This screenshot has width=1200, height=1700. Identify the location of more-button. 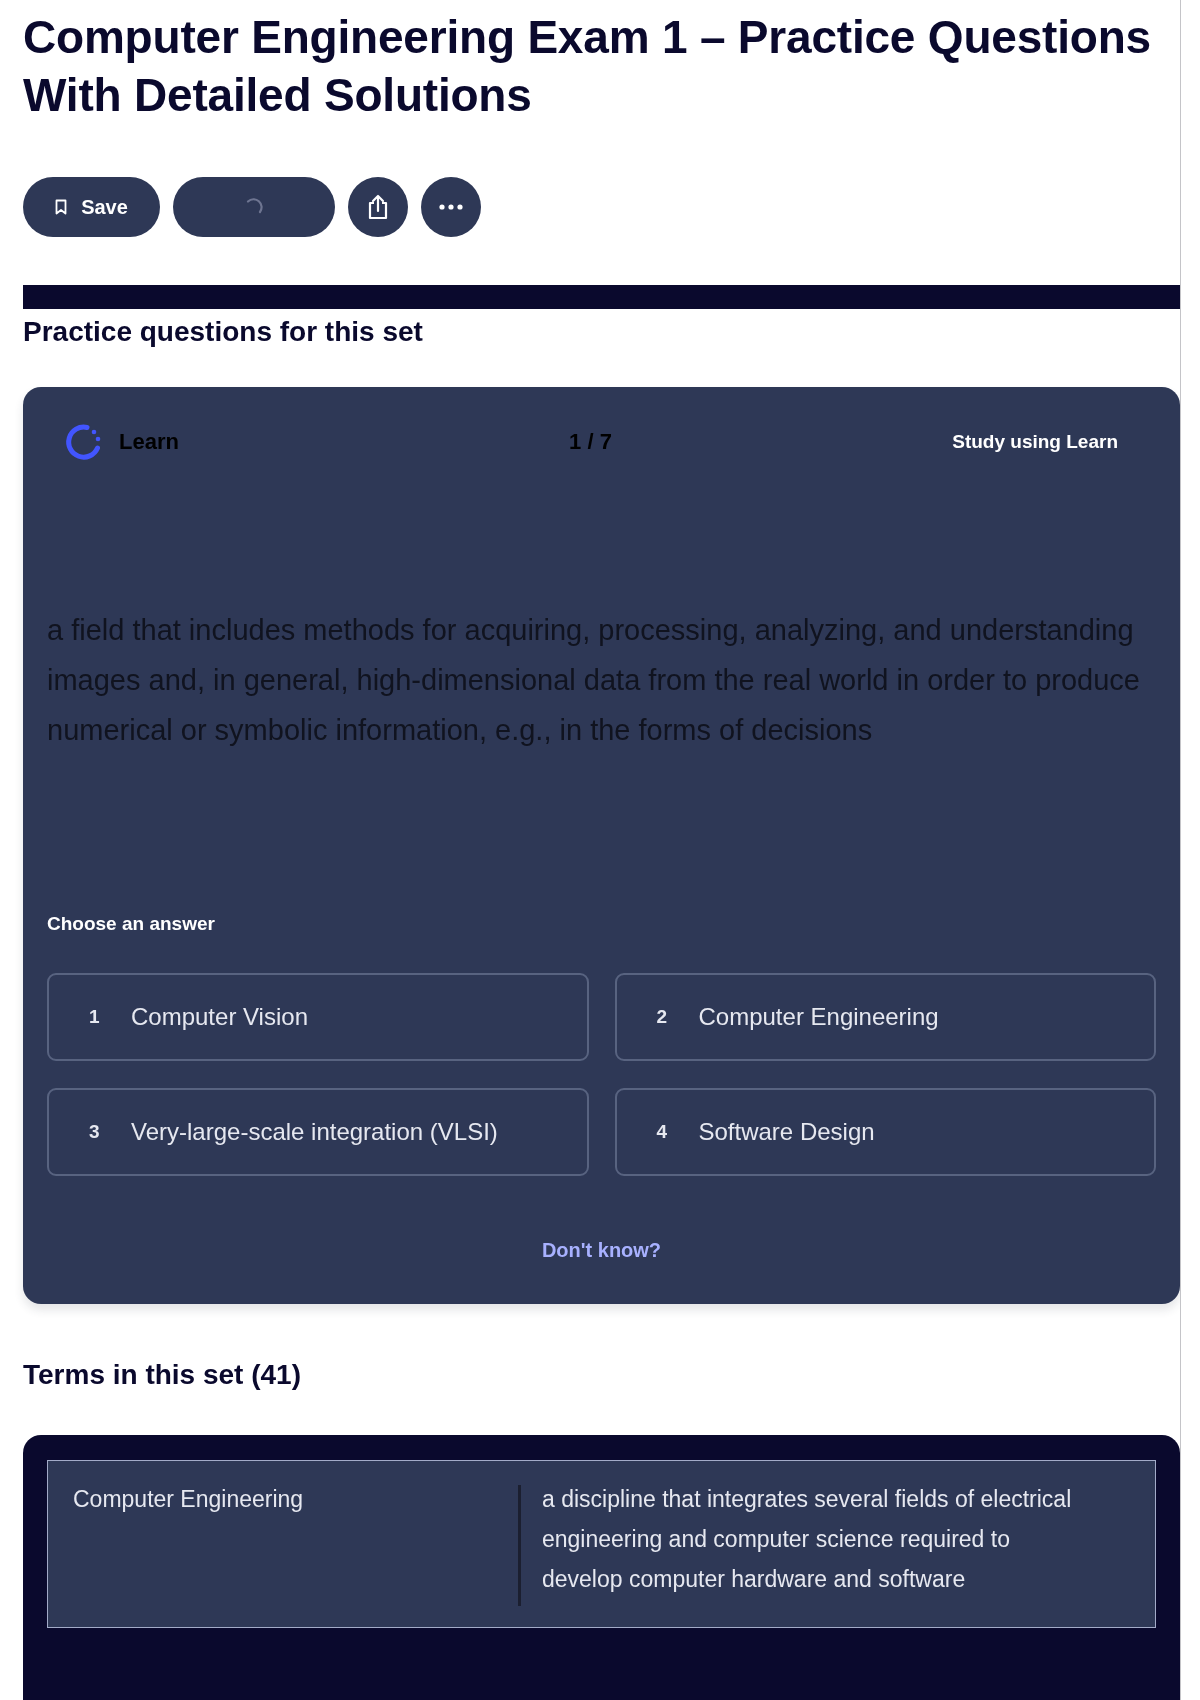
(451, 207).